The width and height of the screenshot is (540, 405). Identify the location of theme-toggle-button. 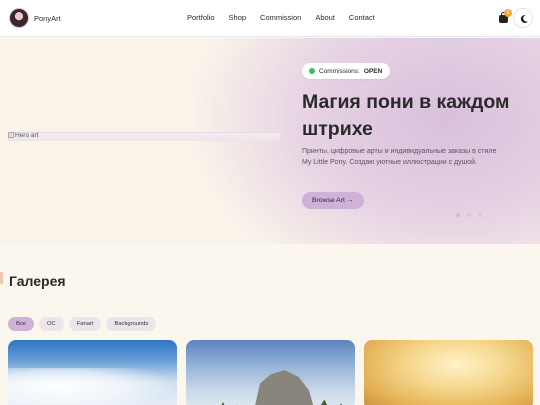
(523, 18).